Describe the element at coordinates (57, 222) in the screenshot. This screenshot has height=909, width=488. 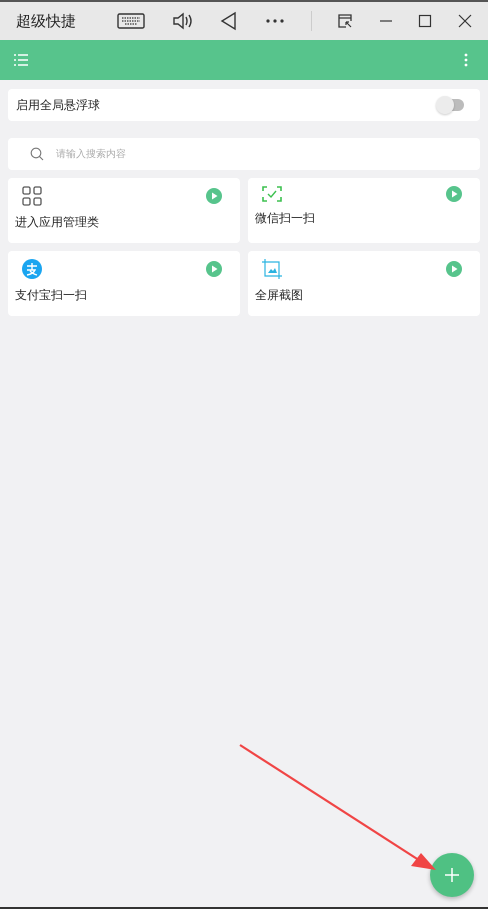
I see `shortcut-label: 进入应用管理类` at that location.